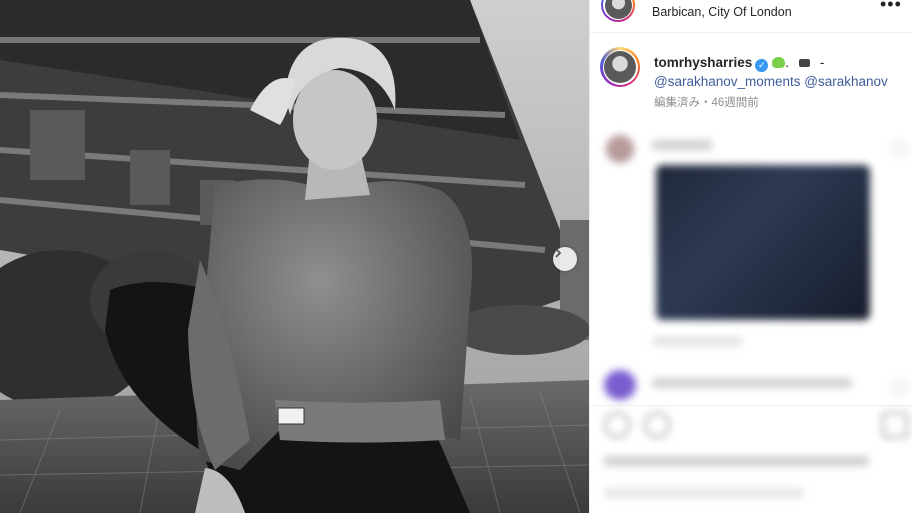  I want to click on more-options-button: •••, so click(891, 7).